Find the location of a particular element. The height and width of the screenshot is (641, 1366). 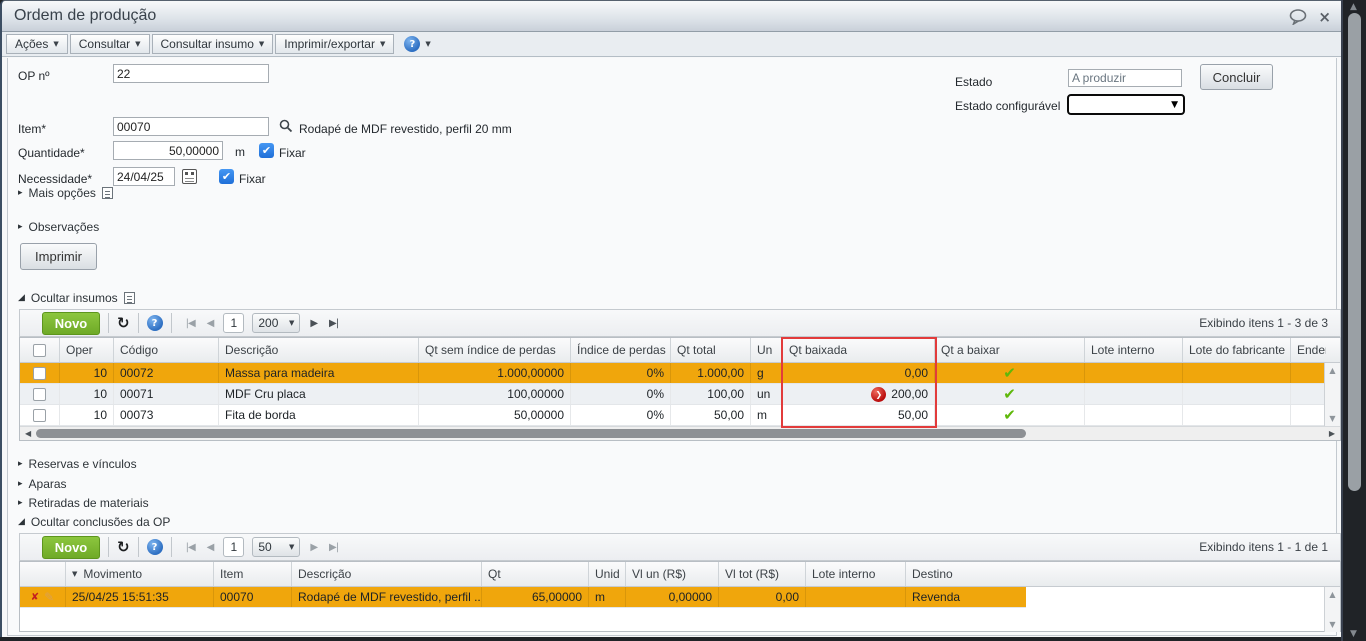

estado-input is located at coordinates (1125, 78).